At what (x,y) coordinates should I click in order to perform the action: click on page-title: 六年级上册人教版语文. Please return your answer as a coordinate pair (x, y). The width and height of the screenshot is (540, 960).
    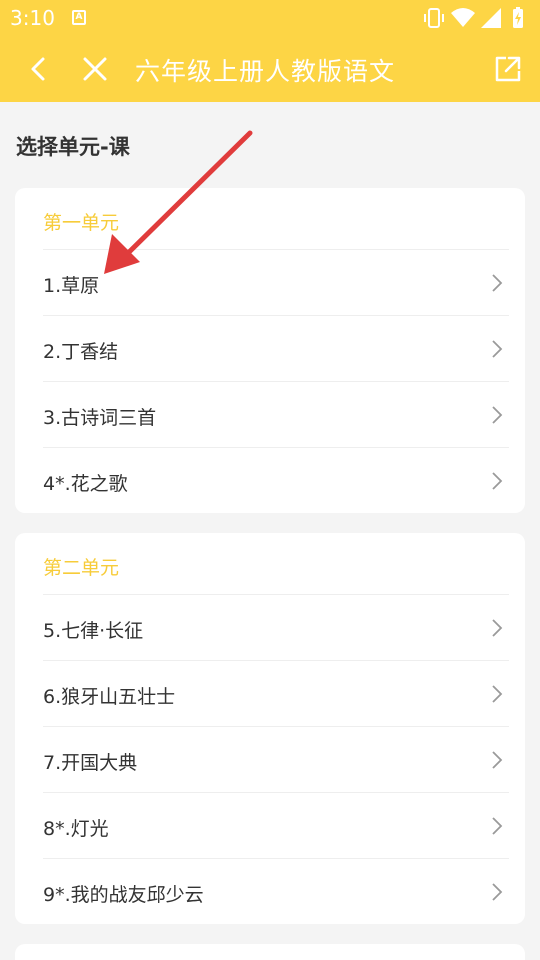
    Looking at the image, I should click on (265, 71).